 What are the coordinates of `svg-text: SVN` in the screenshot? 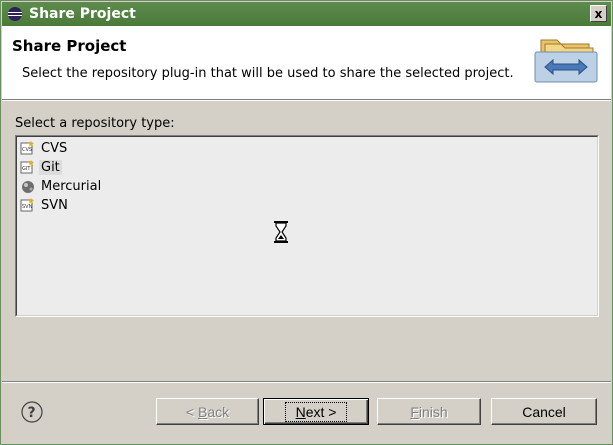 It's located at (27, 207).